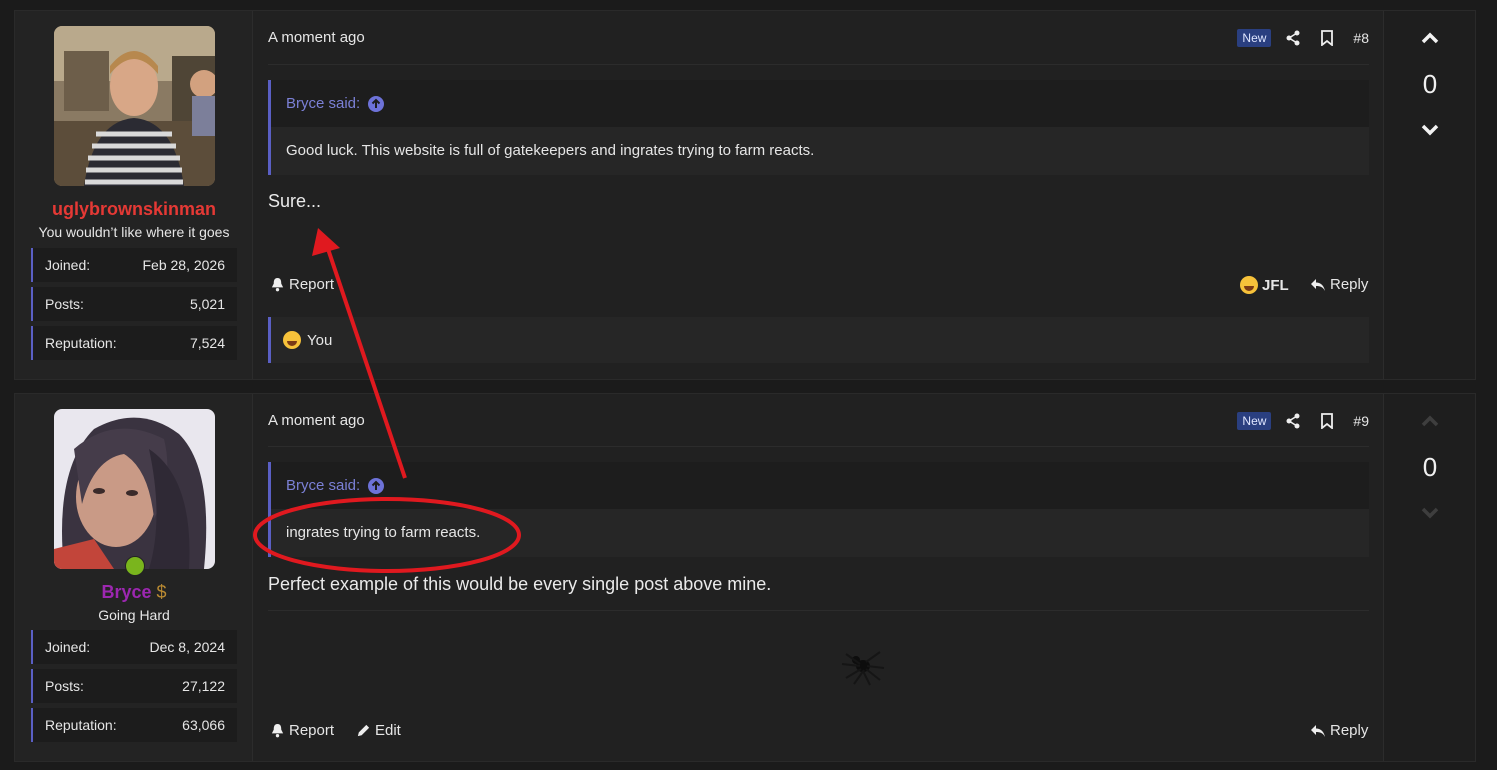  I want to click on stat-posts: Posts: 27,122, so click(134, 686).